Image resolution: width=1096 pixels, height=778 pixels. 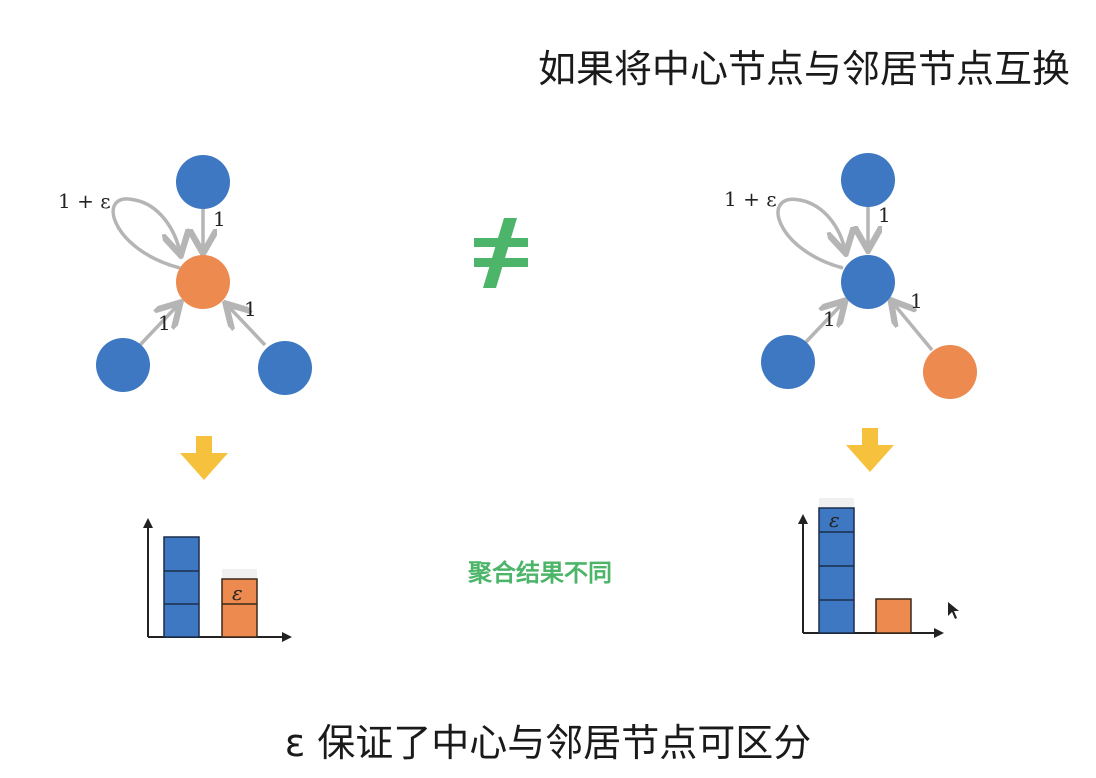 I want to click on right-edge-top-label: 1, so click(x=884, y=215).